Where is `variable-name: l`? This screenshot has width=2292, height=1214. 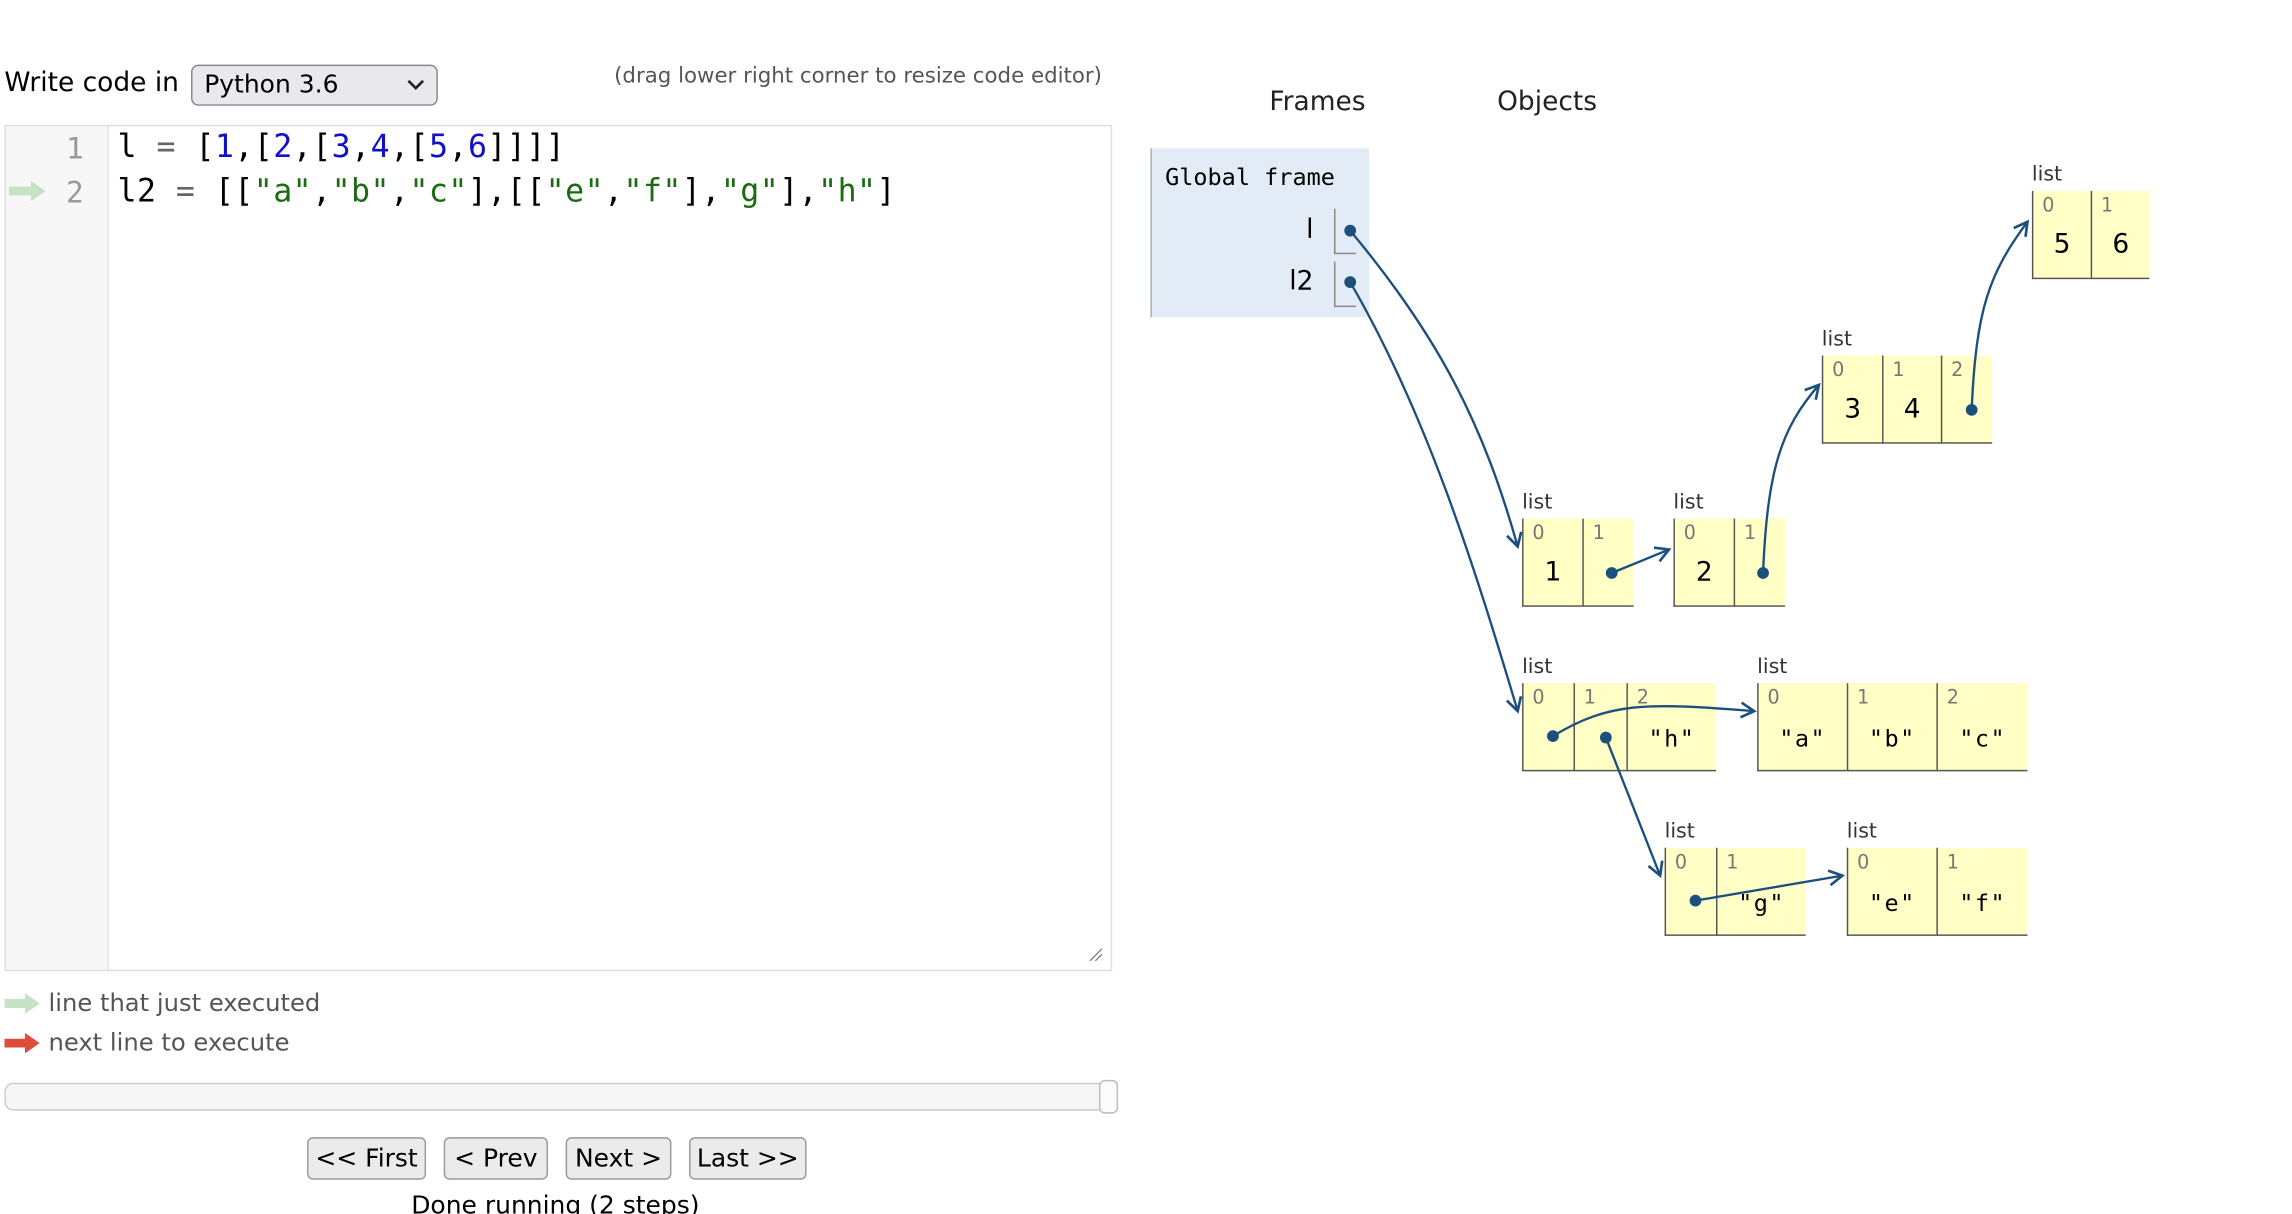 variable-name: l is located at coordinates (1310, 230).